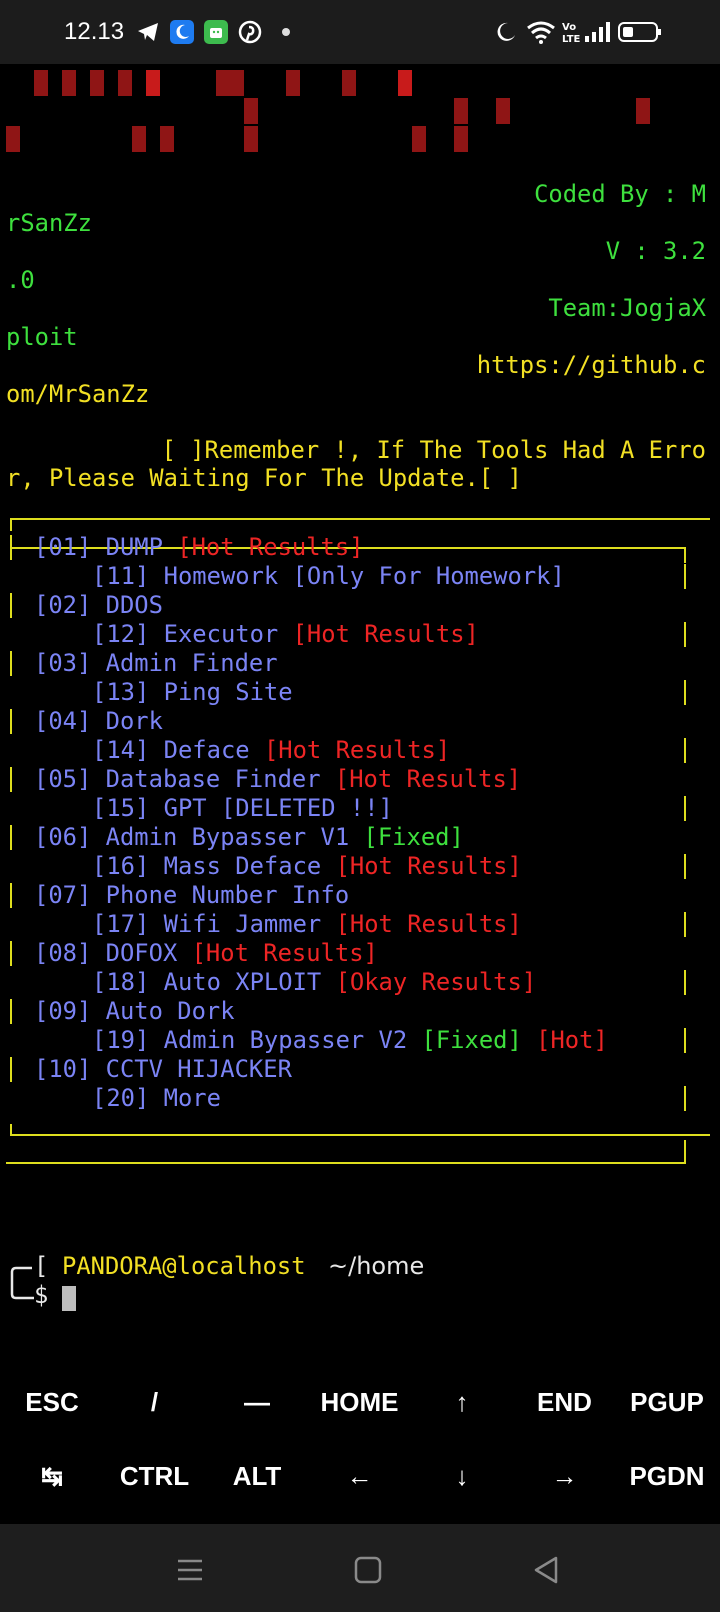  I want to click on menu-item-number: [14], so click(121, 750).